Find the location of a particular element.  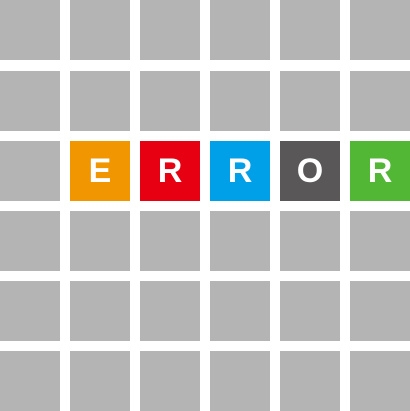

letter-tile: E is located at coordinates (100, 171).